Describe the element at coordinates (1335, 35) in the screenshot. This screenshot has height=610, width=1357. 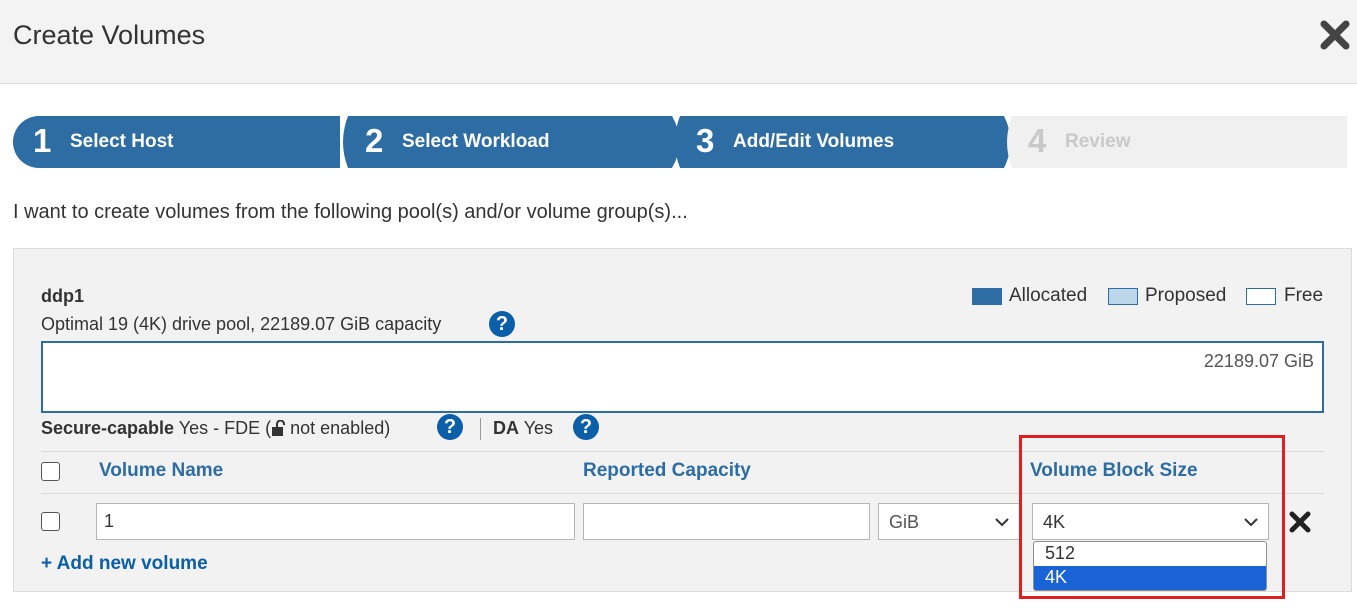
I see `close-icon` at that location.